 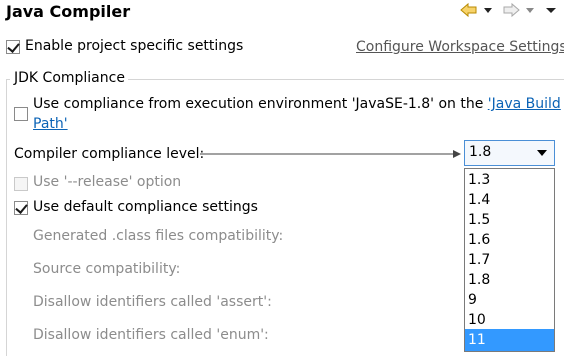 What do you see at coordinates (145, 207) in the screenshot?
I see `use-default-compliance-label: Use default compliance settings` at bounding box center [145, 207].